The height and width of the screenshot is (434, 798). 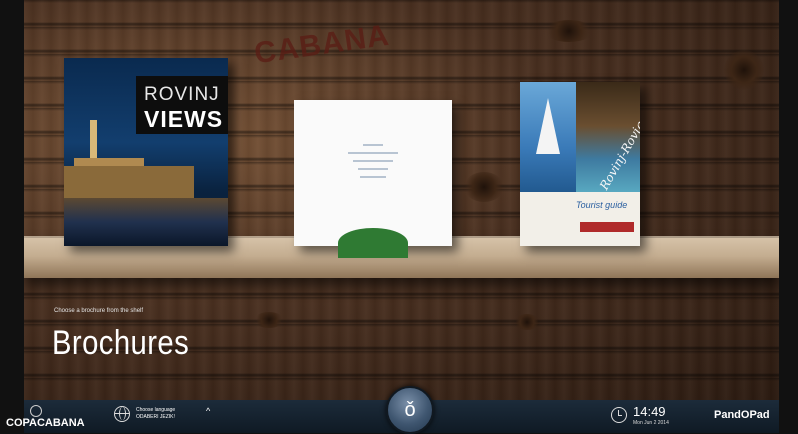 What do you see at coordinates (602, 205) in the screenshot?
I see `cover-subtitle: Tourist guide` at bounding box center [602, 205].